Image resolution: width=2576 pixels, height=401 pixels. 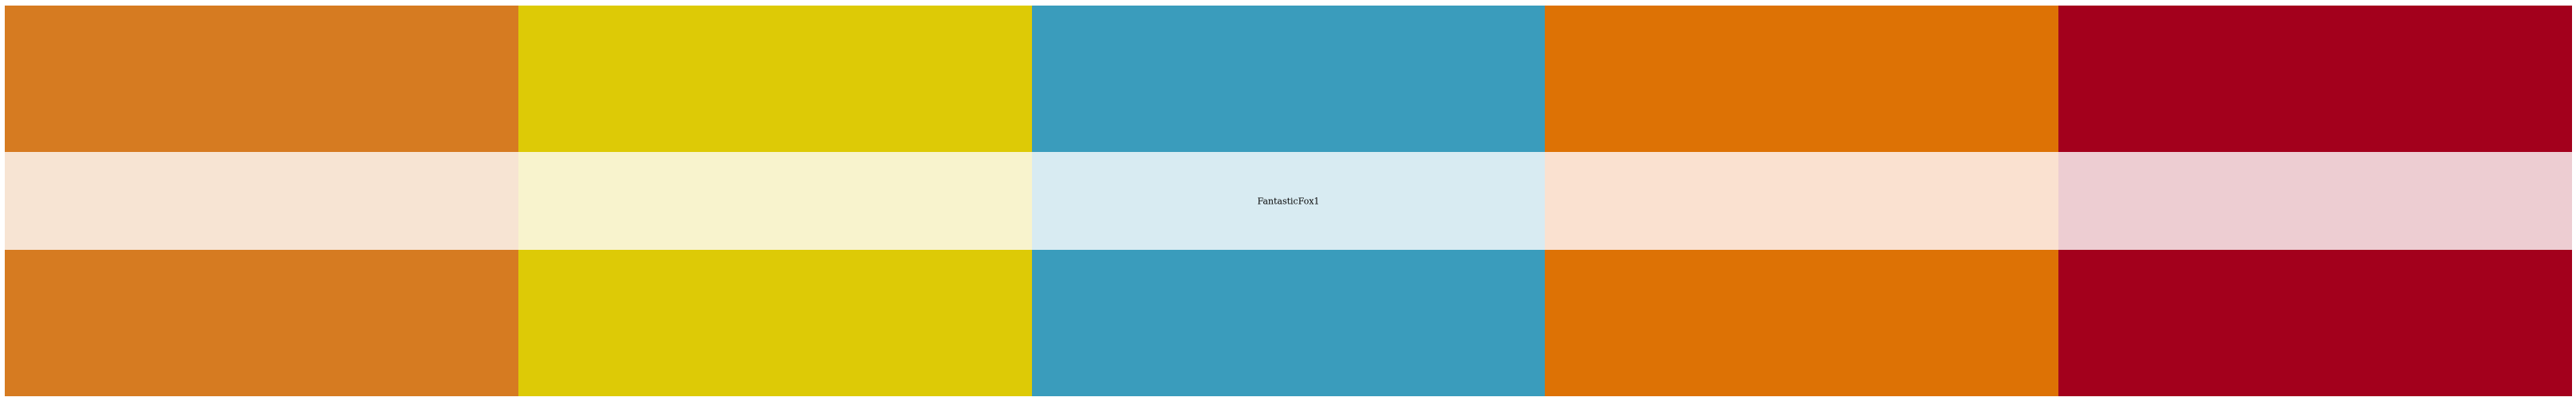 I want to click on swatch-4-tint, so click(x=1802, y=201).